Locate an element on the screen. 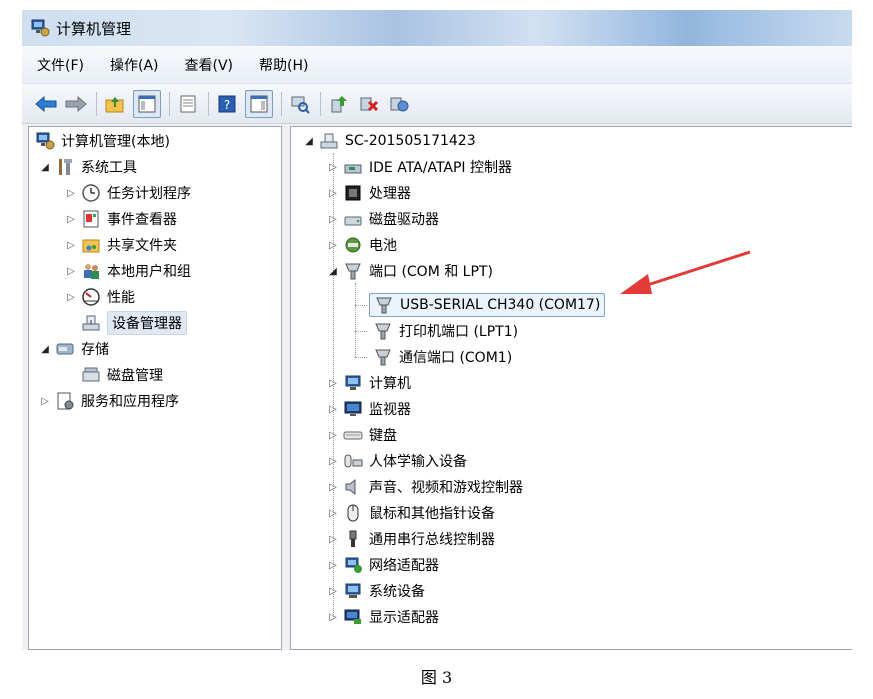  device-category-battery: ▷ 电池 is located at coordinates (362, 245).